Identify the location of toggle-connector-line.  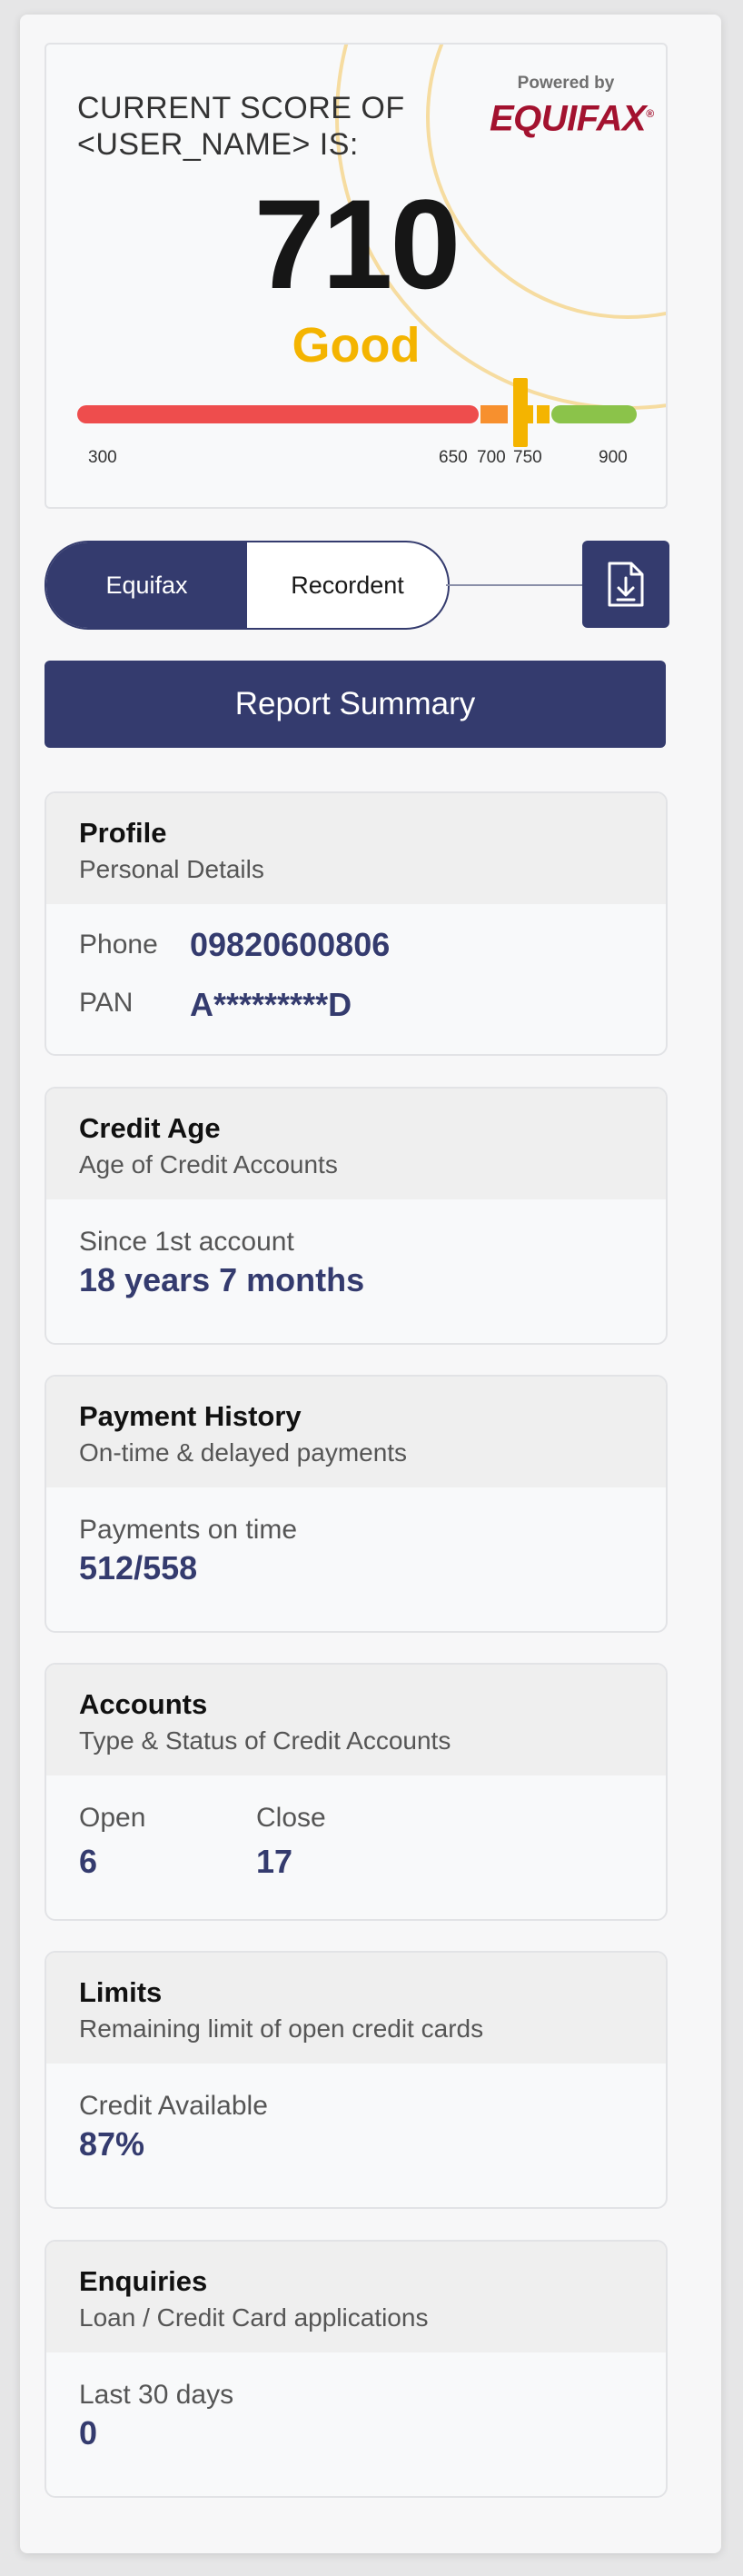
(514, 585).